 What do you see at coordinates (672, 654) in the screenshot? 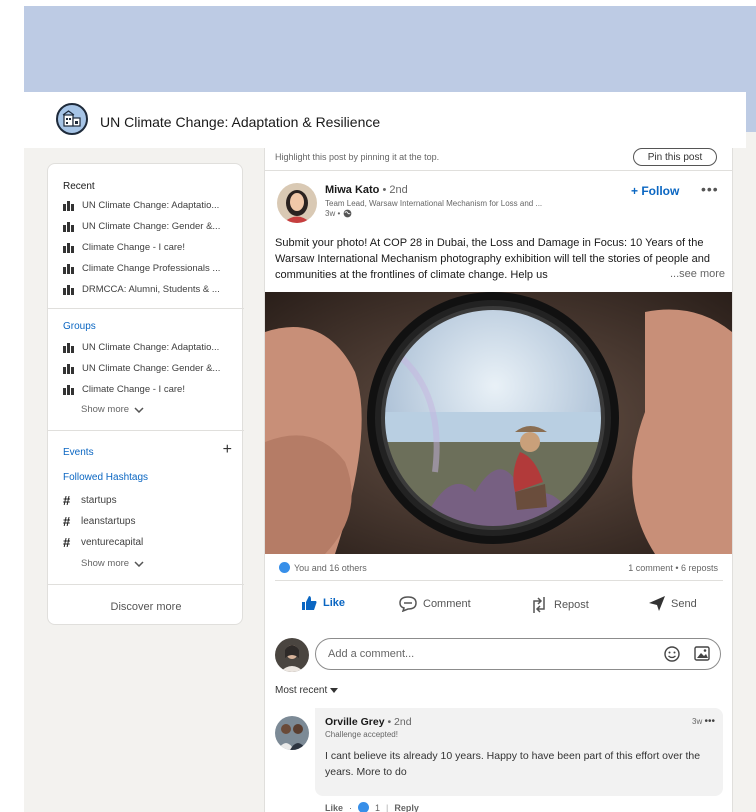
I see `emoji-icon` at bounding box center [672, 654].